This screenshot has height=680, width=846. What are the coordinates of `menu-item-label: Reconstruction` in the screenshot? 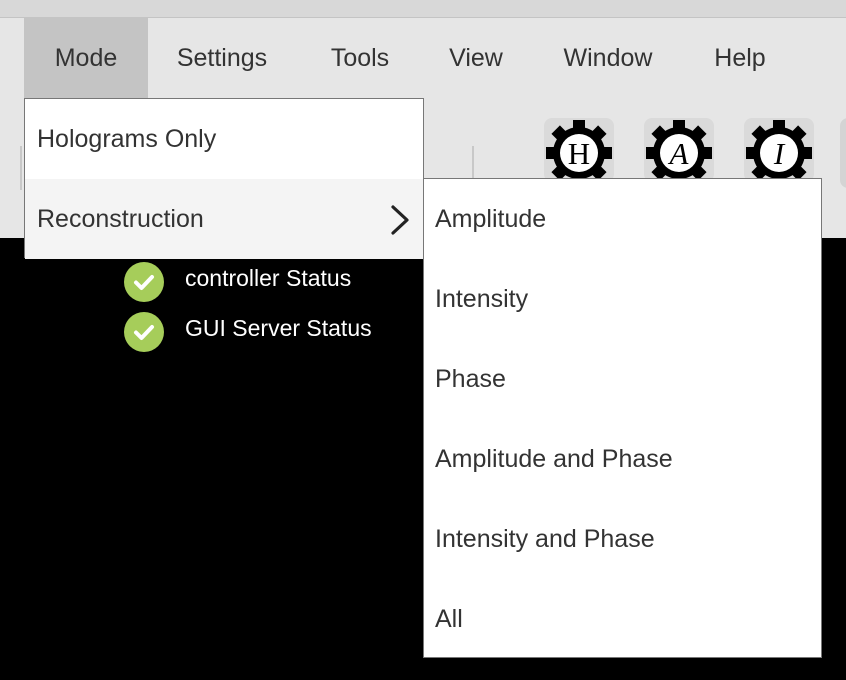 It's located at (120, 219).